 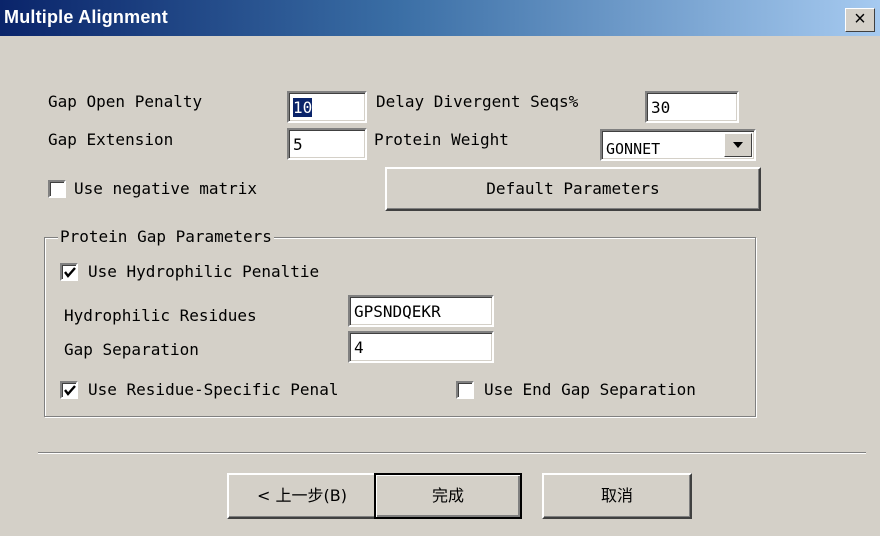 I want to click on use-hydrophilic-checkbox, so click(x=69, y=272).